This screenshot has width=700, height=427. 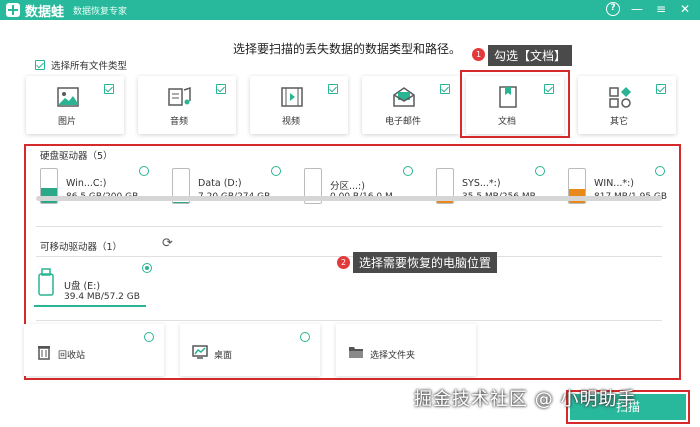 What do you see at coordinates (149, 337) in the screenshot?
I see `recycle-bin-radio` at bounding box center [149, 337].